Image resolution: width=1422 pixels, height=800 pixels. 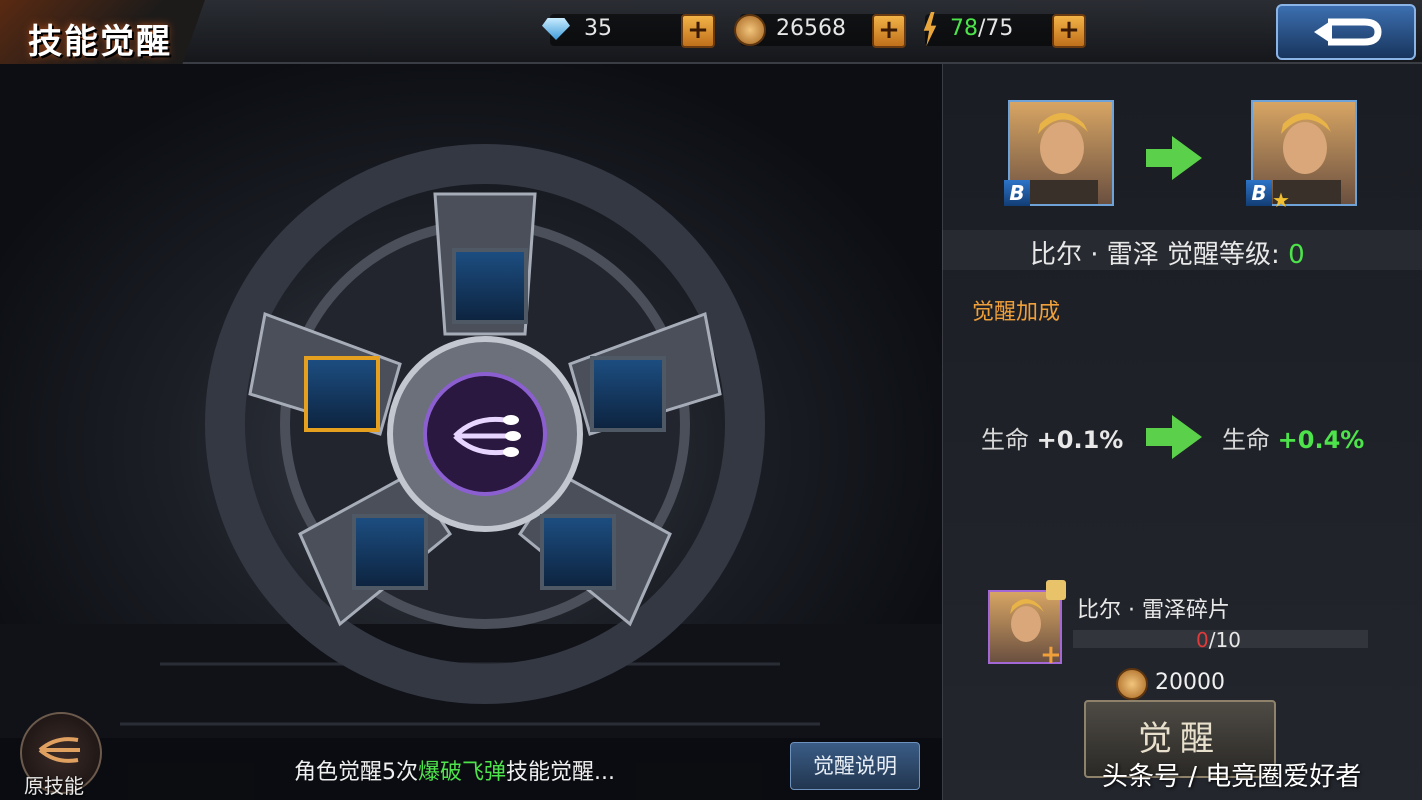 What do you see at coordinates (996, 28) in the screenshot?
I see `stamina-max: /75` at bounding box center [996, 28].